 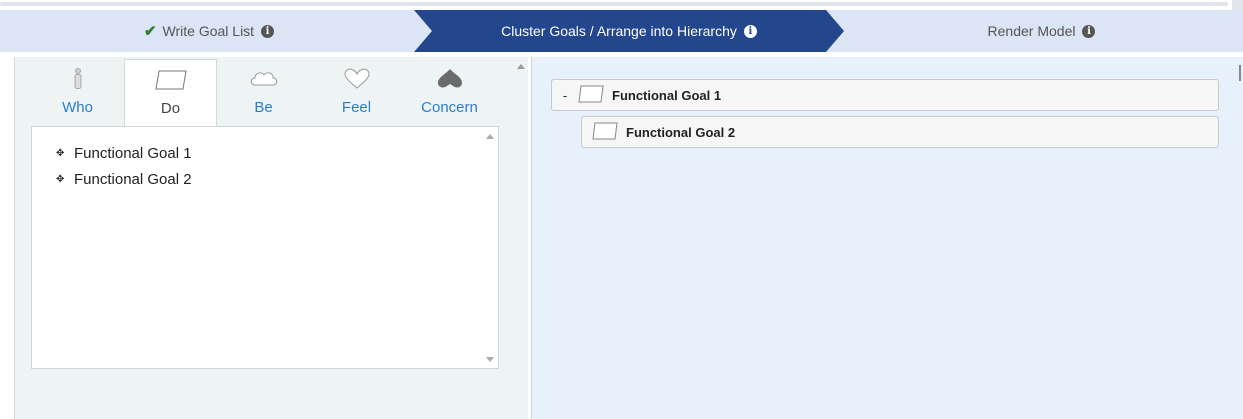 What do you see at coordinates (170, 108) in the screenshot?
I see `tab-label: Do` at bounding box center [170, 108].